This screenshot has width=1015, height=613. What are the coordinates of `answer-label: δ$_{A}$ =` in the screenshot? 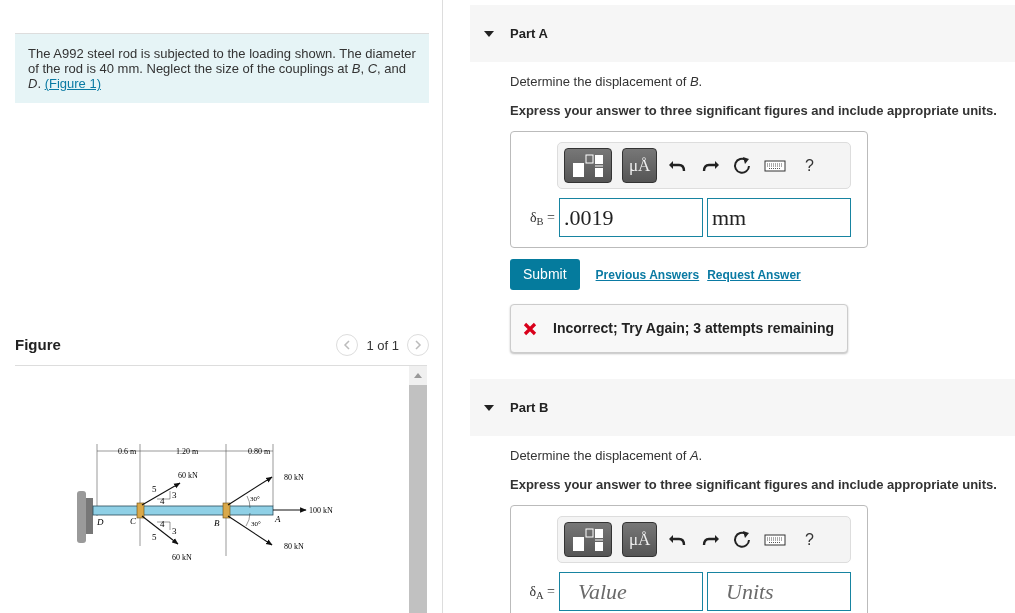 It's located at (542, 592).